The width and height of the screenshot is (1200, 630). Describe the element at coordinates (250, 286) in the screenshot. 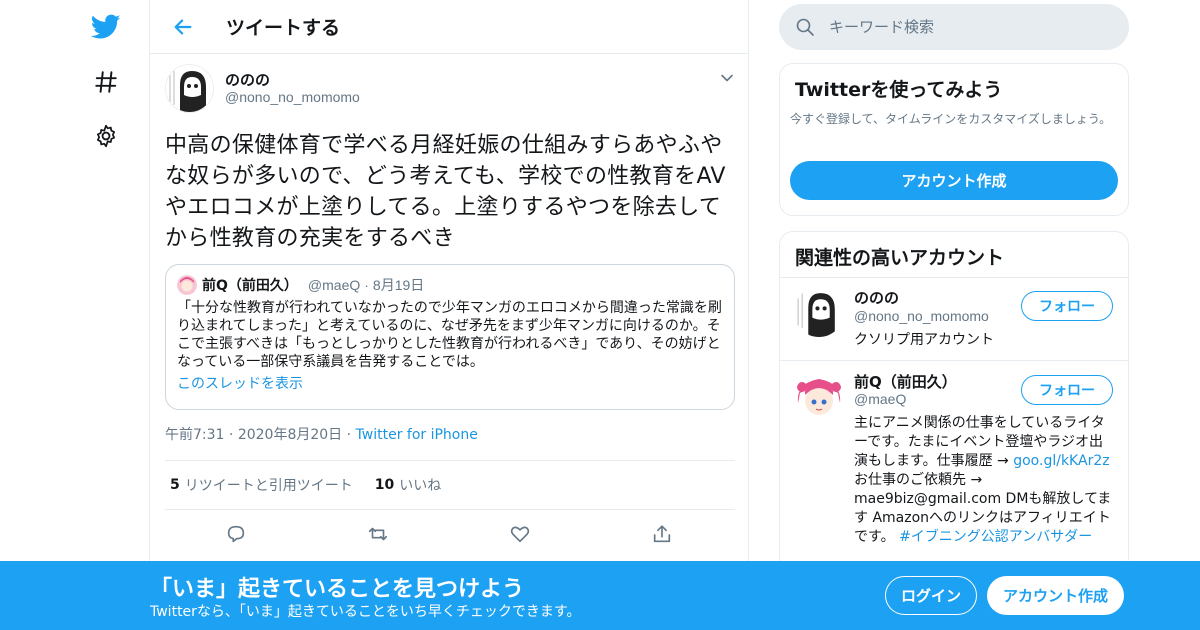

I see `quoted-author-name: 前Q（前田久）` at that location.